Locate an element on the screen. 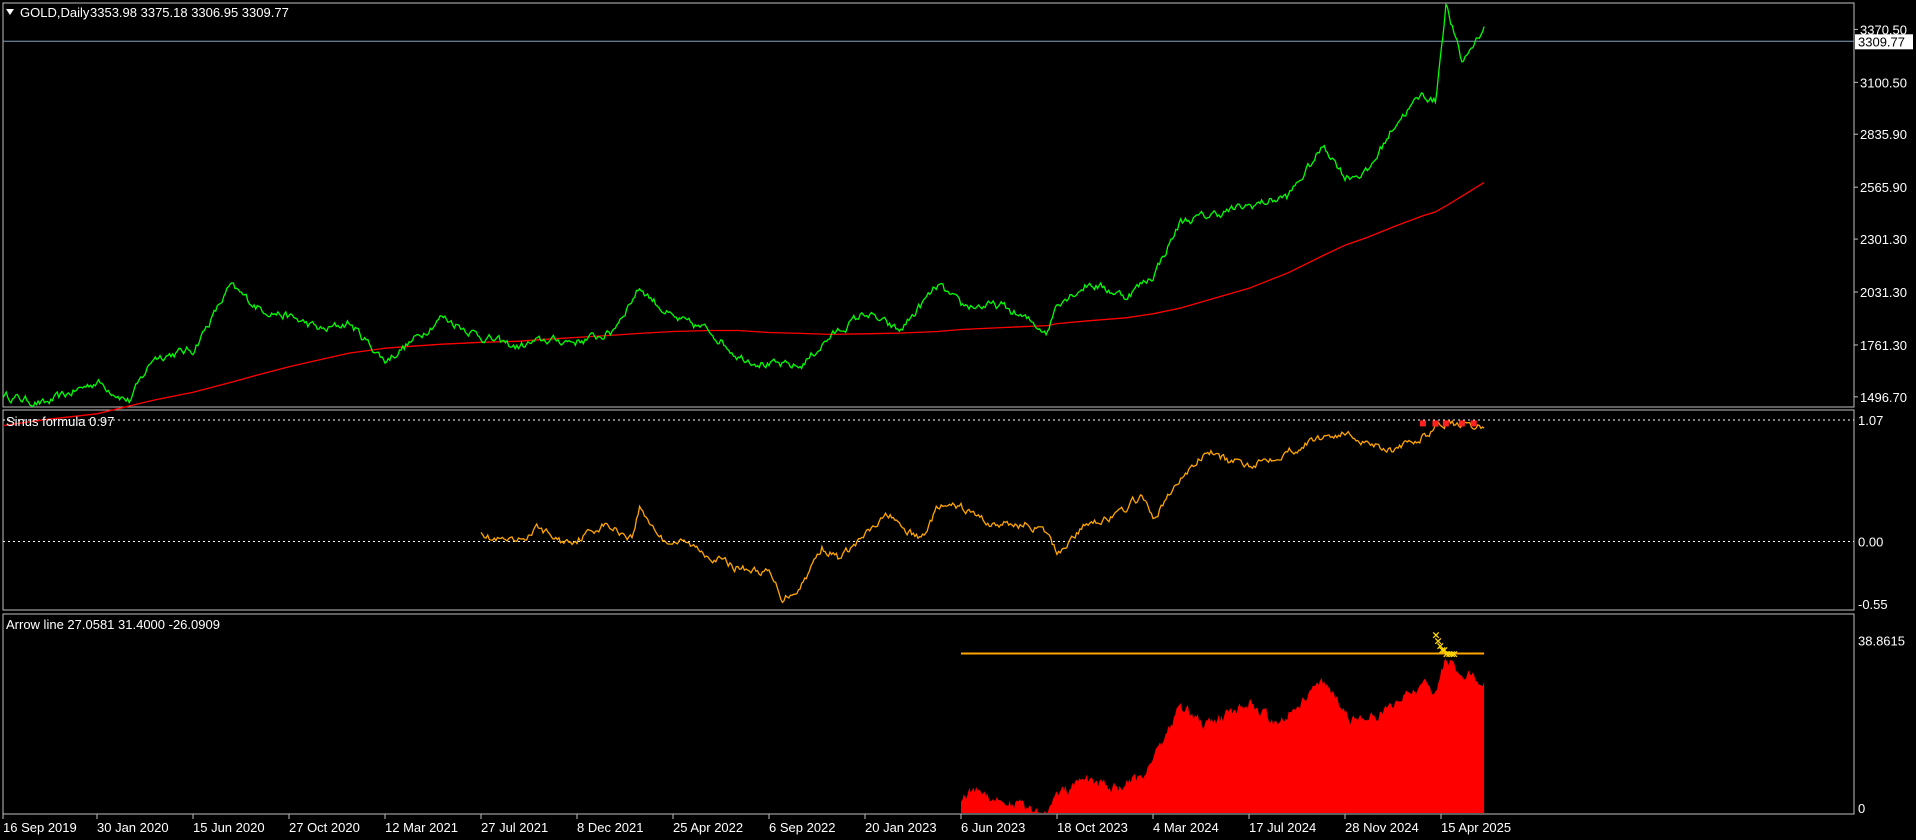 This screenshot has width=1916, height=840. time-tick-label: 27 Jul 2021 is located at coordinates (514, 827).